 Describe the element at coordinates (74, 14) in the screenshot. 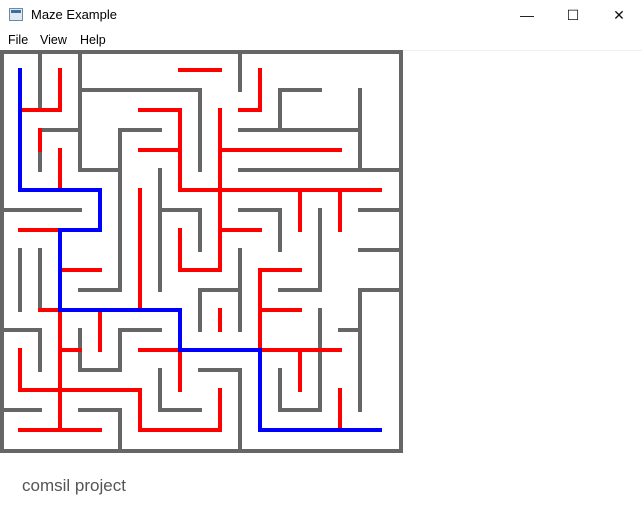

I see `window-title: Maze Example` at that location.